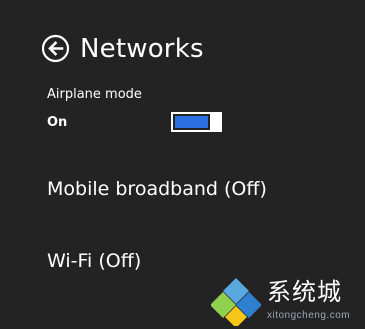 This screenshot has width=365, height=329. I want to click on toggle-fill, so click(191, 122).